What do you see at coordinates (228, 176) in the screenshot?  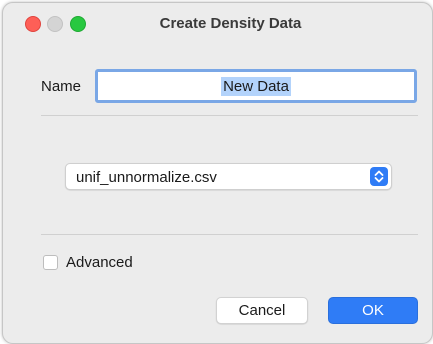 I see `file-select: unif_unnormalize.csv` at bounding box center [228, 176].